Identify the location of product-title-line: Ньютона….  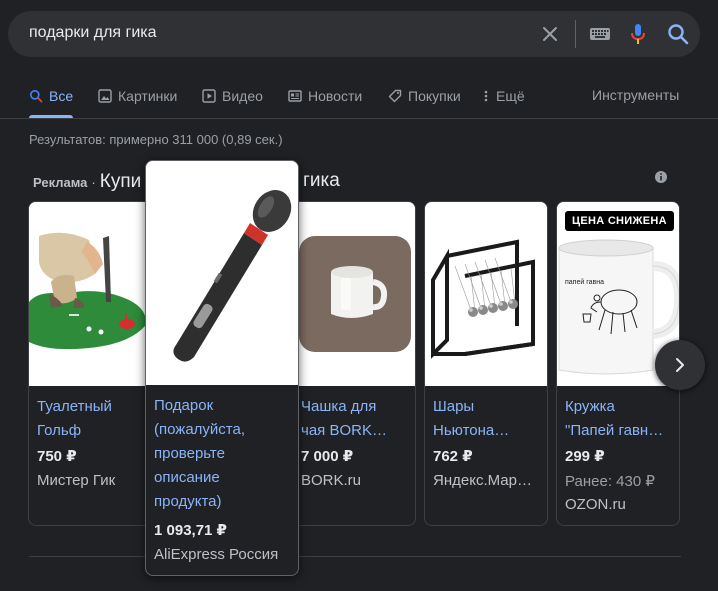
(471, 430).